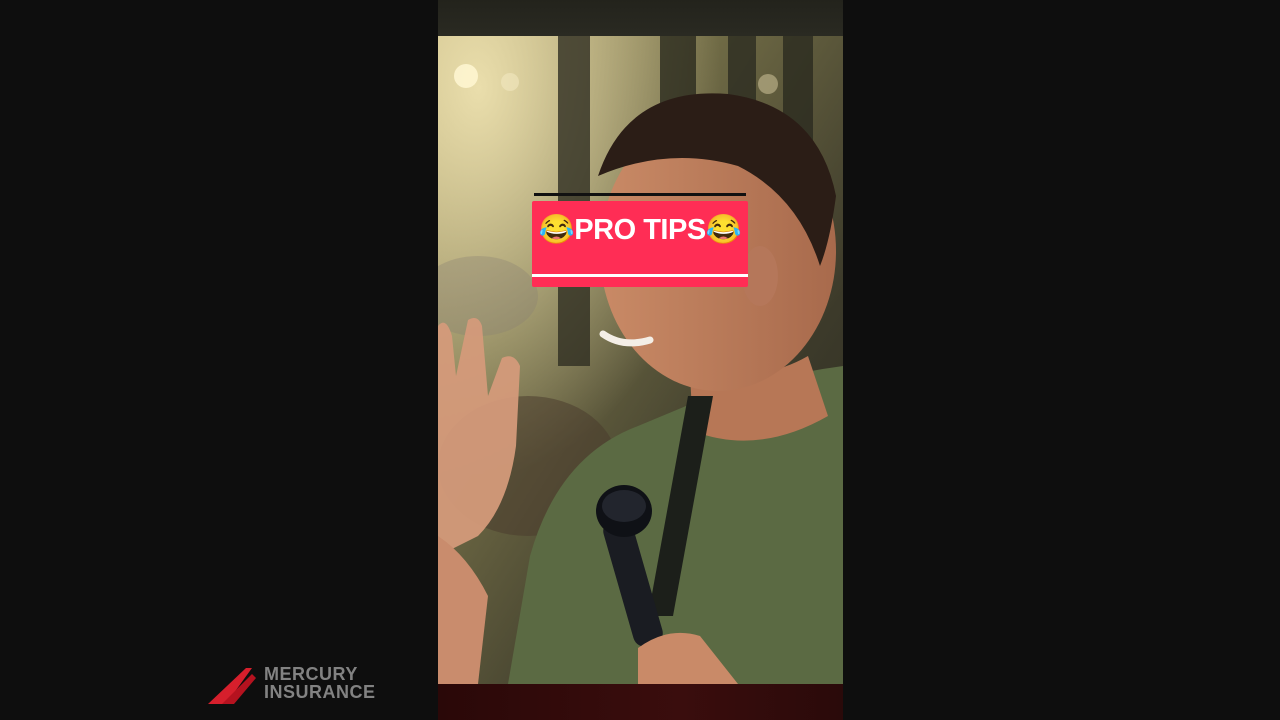 The width and height of the screenshot is (1280, 720). I want to click on sponsor-name-line2: INSURANCE, so click(320, 692).